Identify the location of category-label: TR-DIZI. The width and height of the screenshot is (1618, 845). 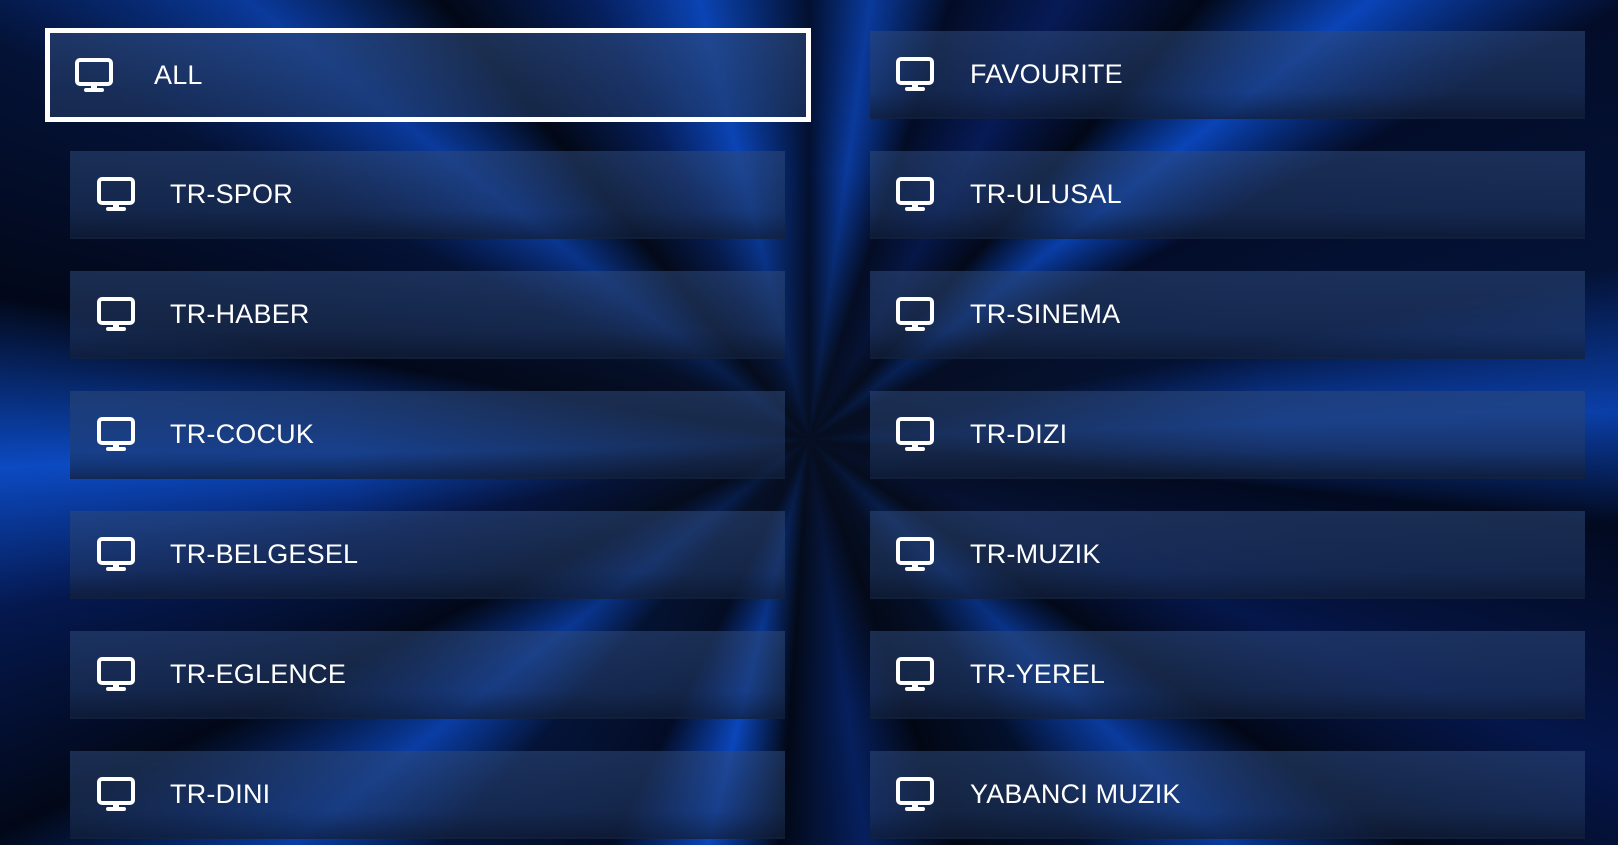
(1019, 433).